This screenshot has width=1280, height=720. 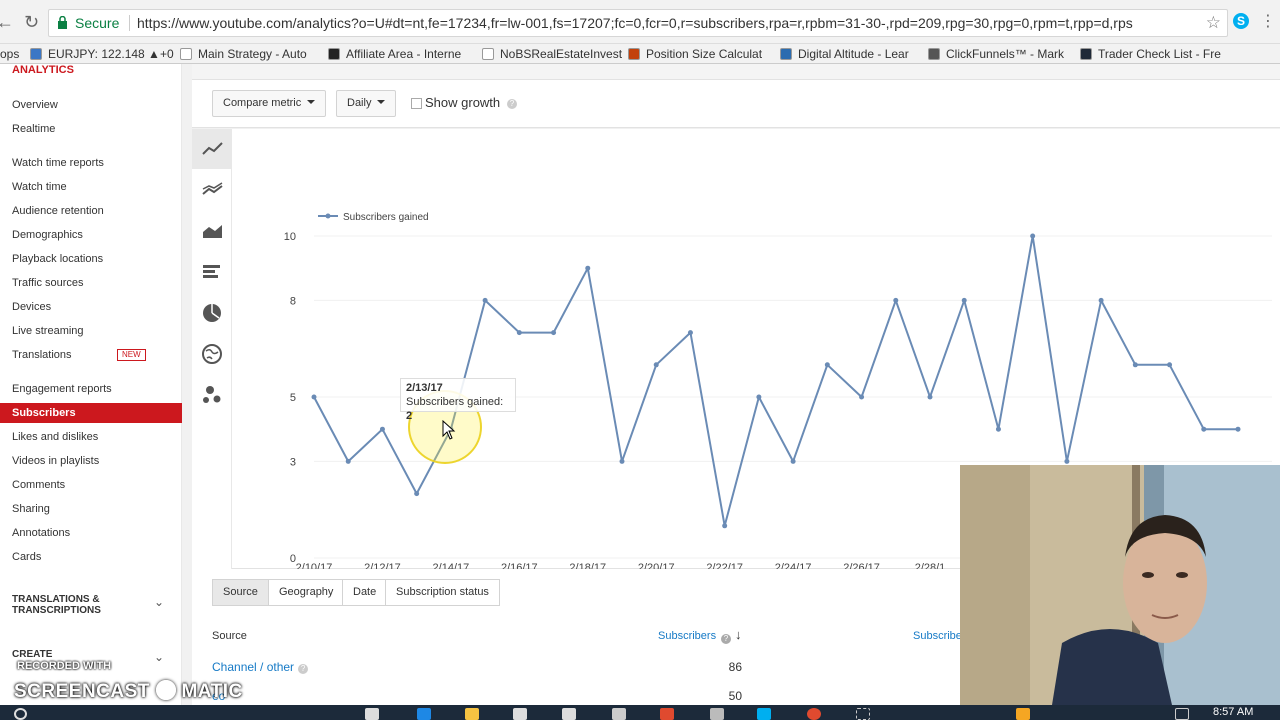 I want to click on tab-source: Source, so click(x=240, y=592).